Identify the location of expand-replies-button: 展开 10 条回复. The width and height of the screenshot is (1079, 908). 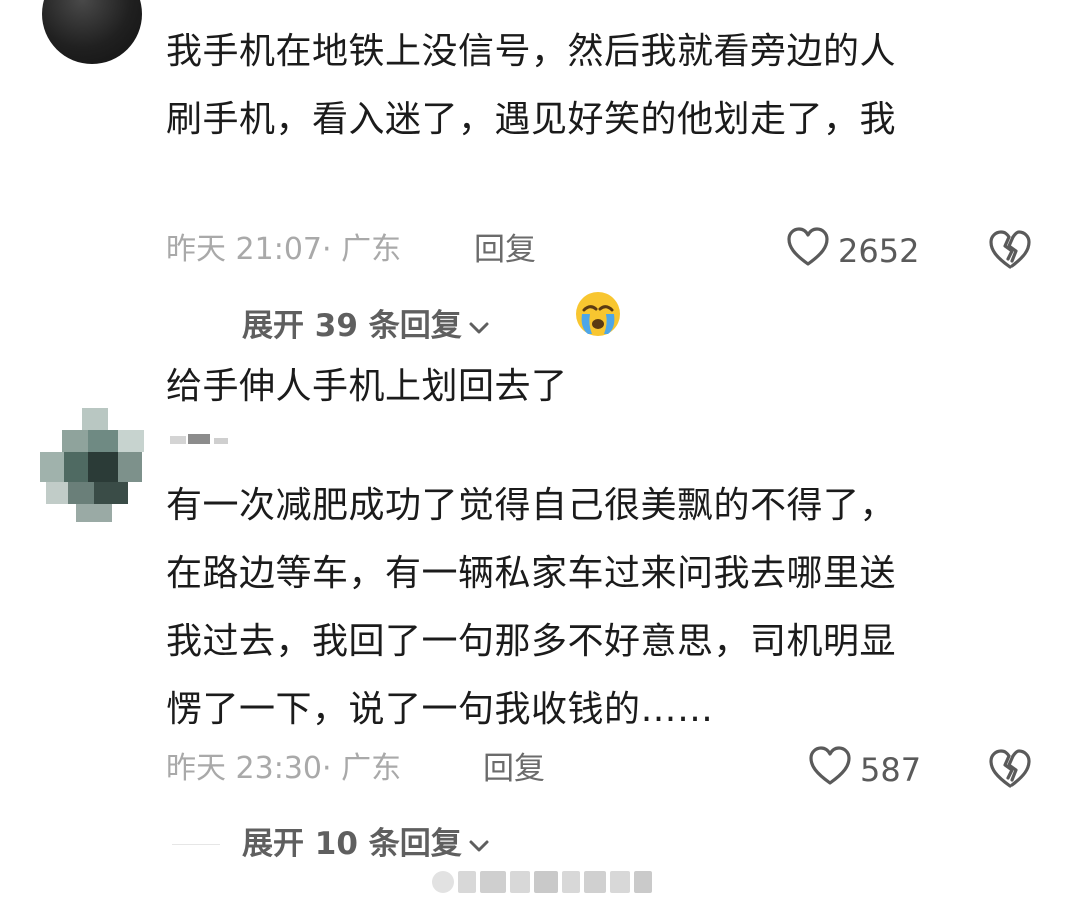
(366, 844).